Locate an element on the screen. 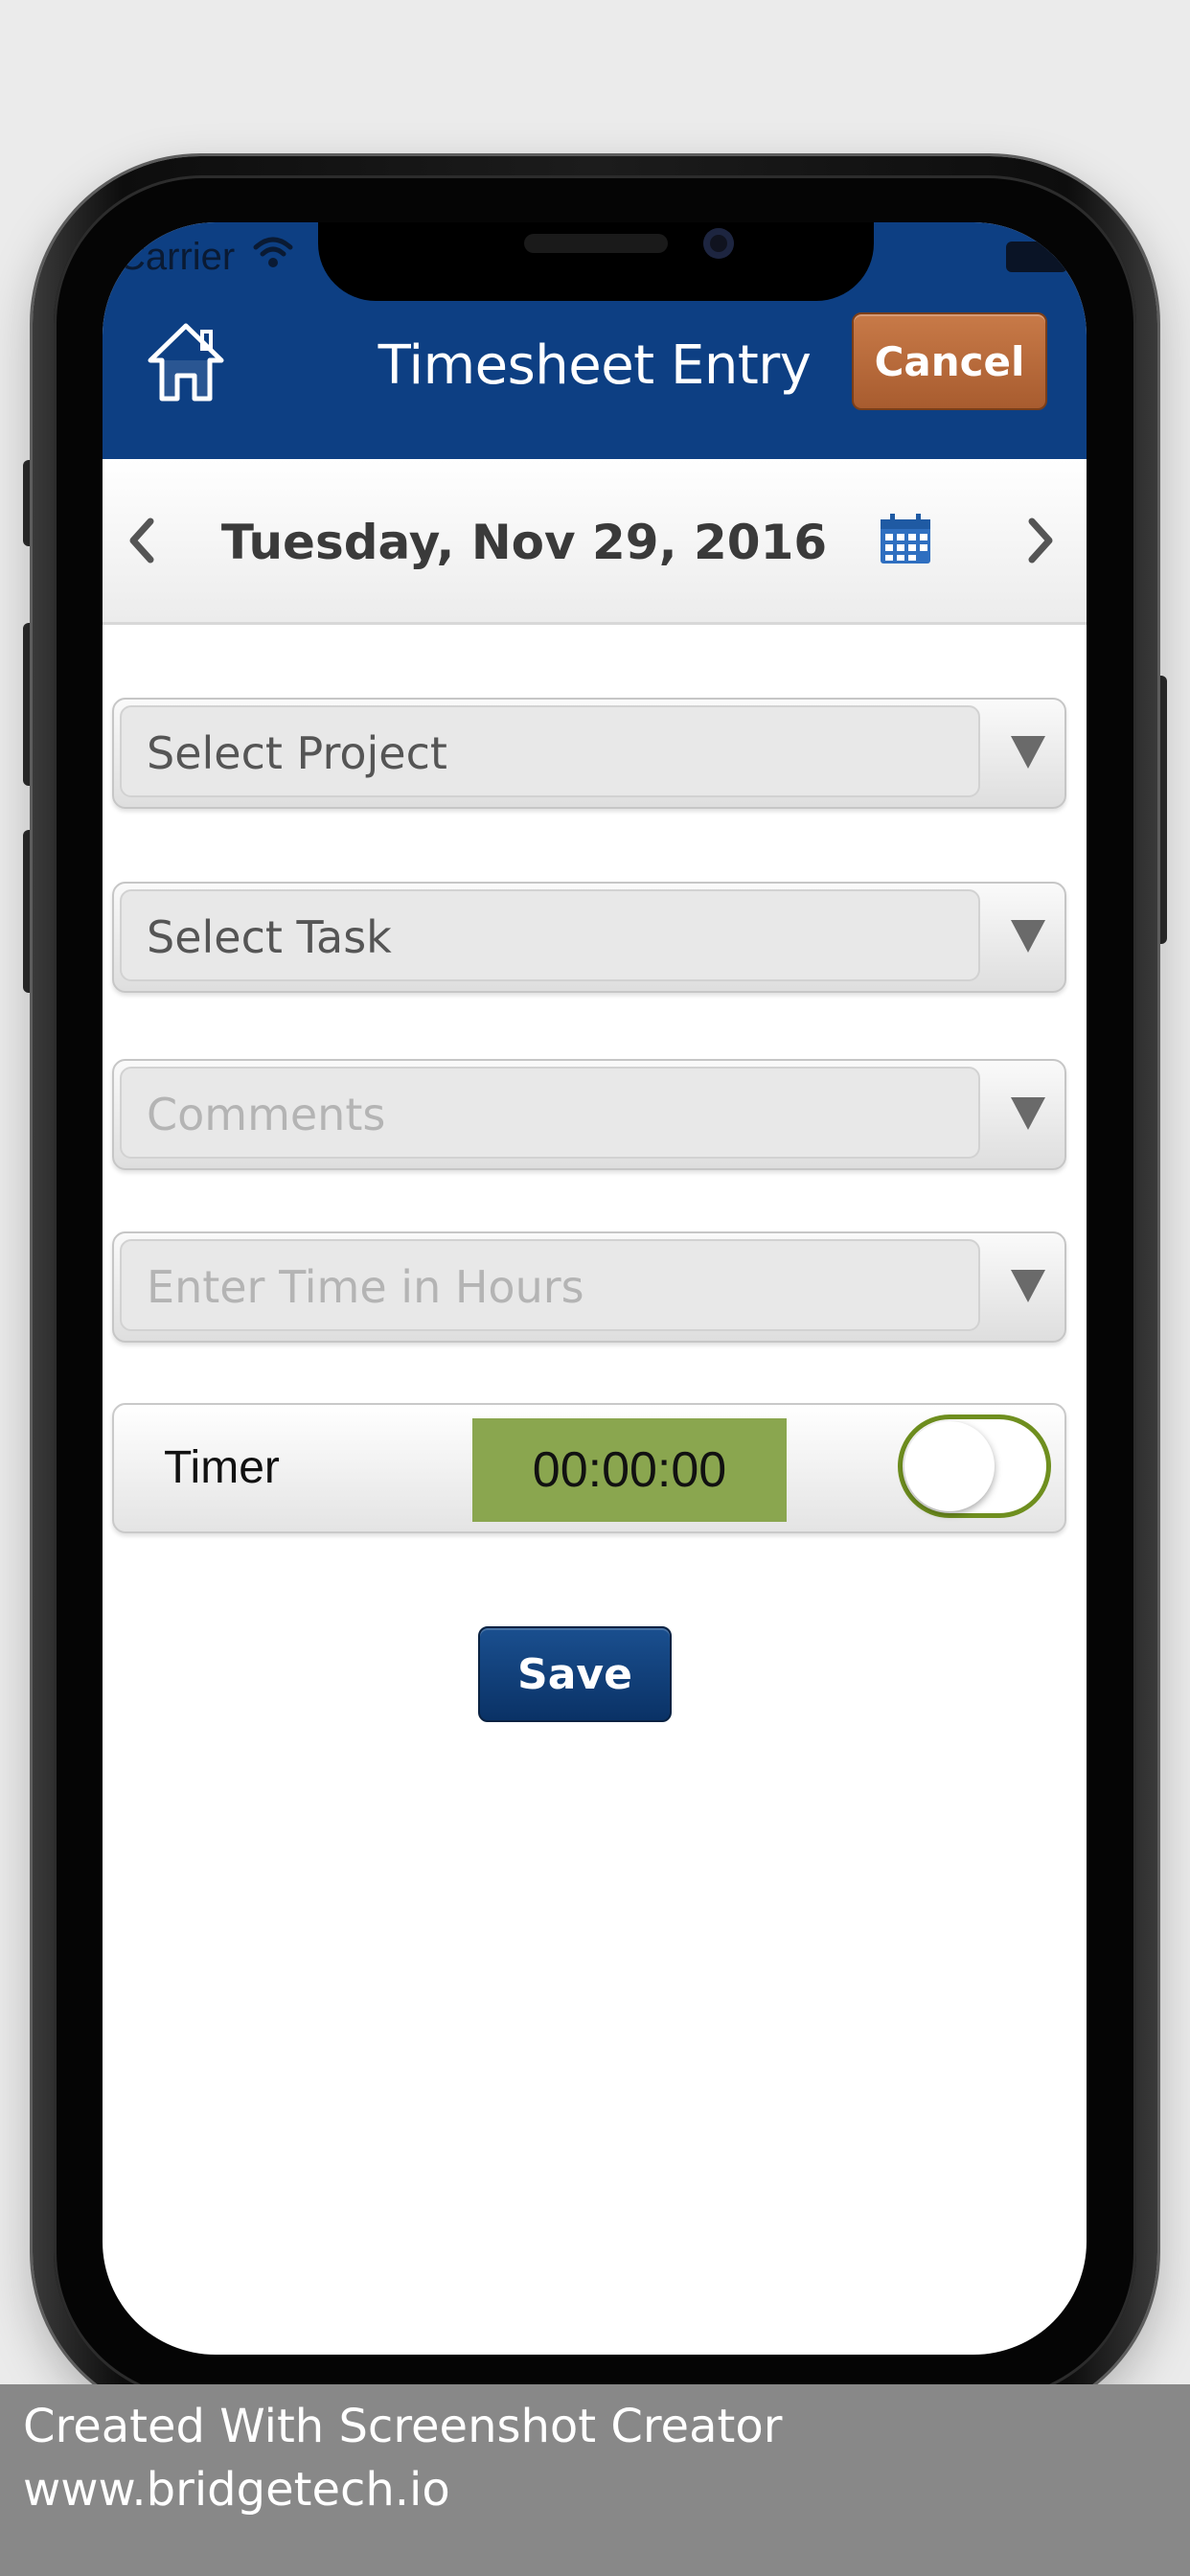 The height and width of the screenshot is (2576, 1190). front-camera is located at coordinates (718, 243).